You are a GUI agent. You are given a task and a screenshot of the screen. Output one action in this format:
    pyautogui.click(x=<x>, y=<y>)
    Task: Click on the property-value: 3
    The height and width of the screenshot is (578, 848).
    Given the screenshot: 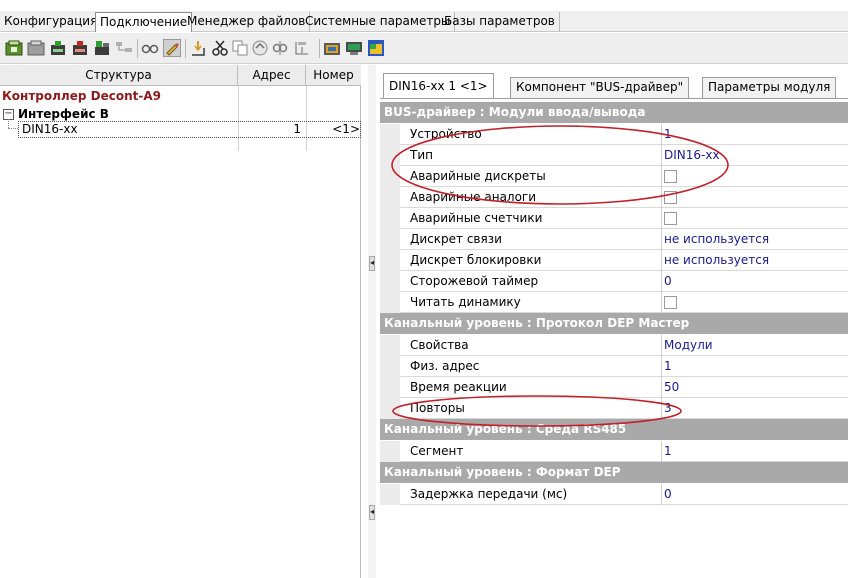 What is the action you would take?
    pyautogui.click(x=668, y=408)
    